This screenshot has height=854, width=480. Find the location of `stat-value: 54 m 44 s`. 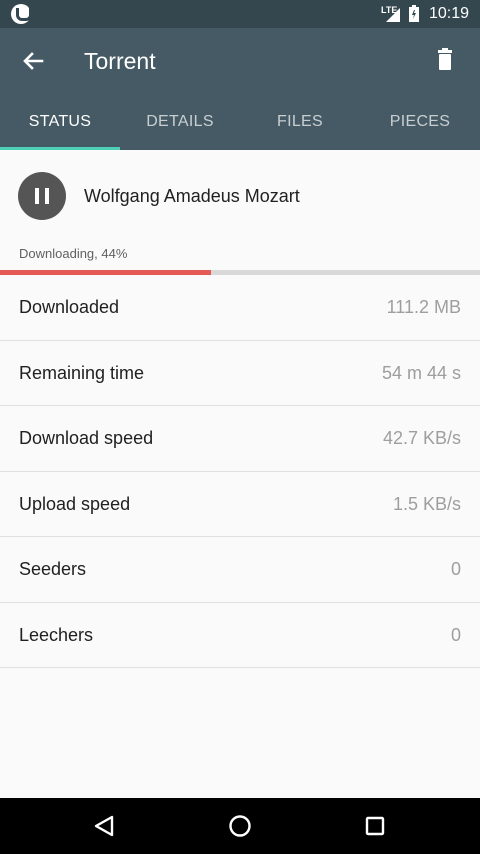

stat-value: 54 m 44 s is located at coordinates (421, 372).